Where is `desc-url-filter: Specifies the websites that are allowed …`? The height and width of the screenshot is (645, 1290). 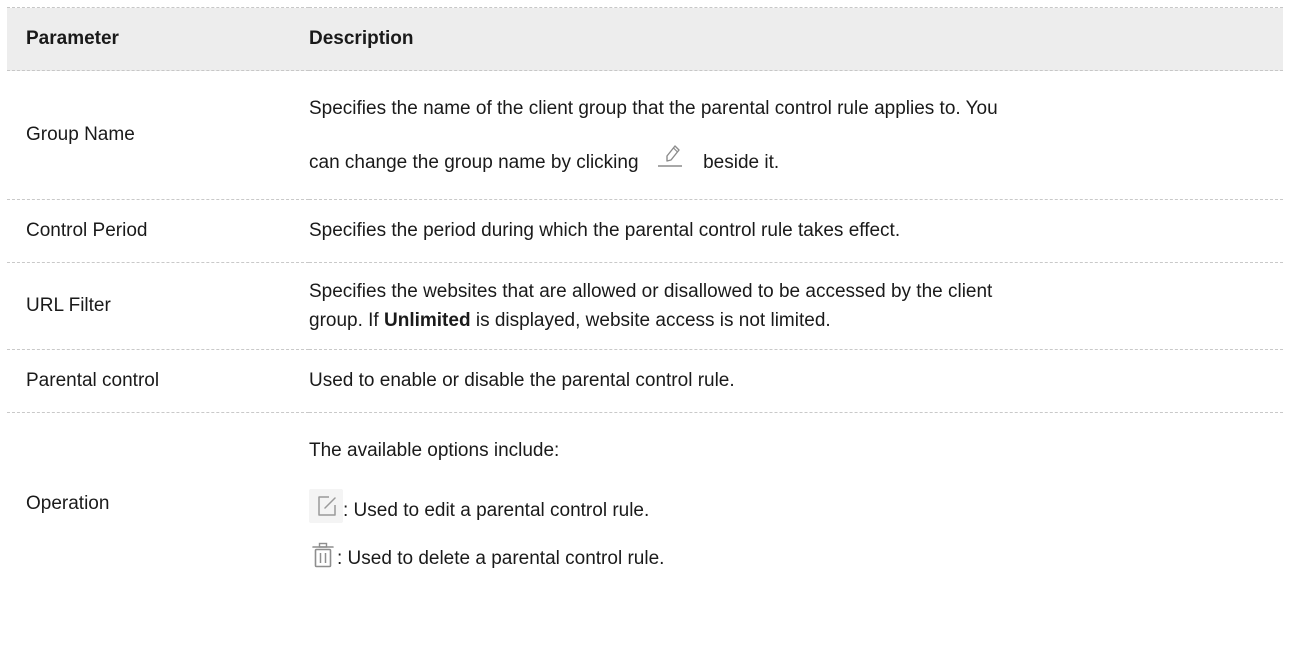 desc-url-filter: Specifies the websites that are allowed … is located at coordinates (796, 306).